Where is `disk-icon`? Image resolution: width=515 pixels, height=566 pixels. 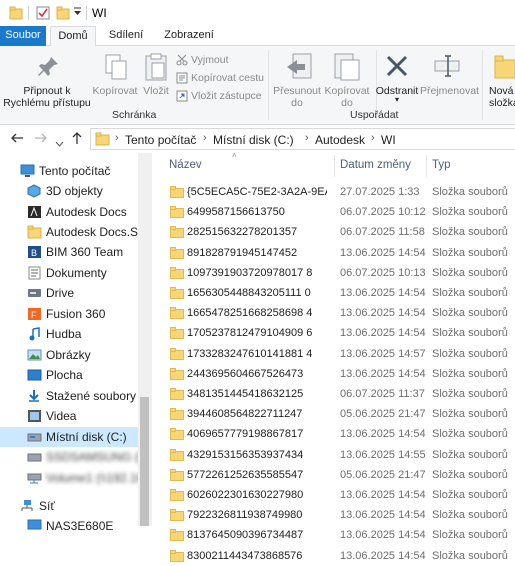 disk-icon is located at coordinates (34, 457).